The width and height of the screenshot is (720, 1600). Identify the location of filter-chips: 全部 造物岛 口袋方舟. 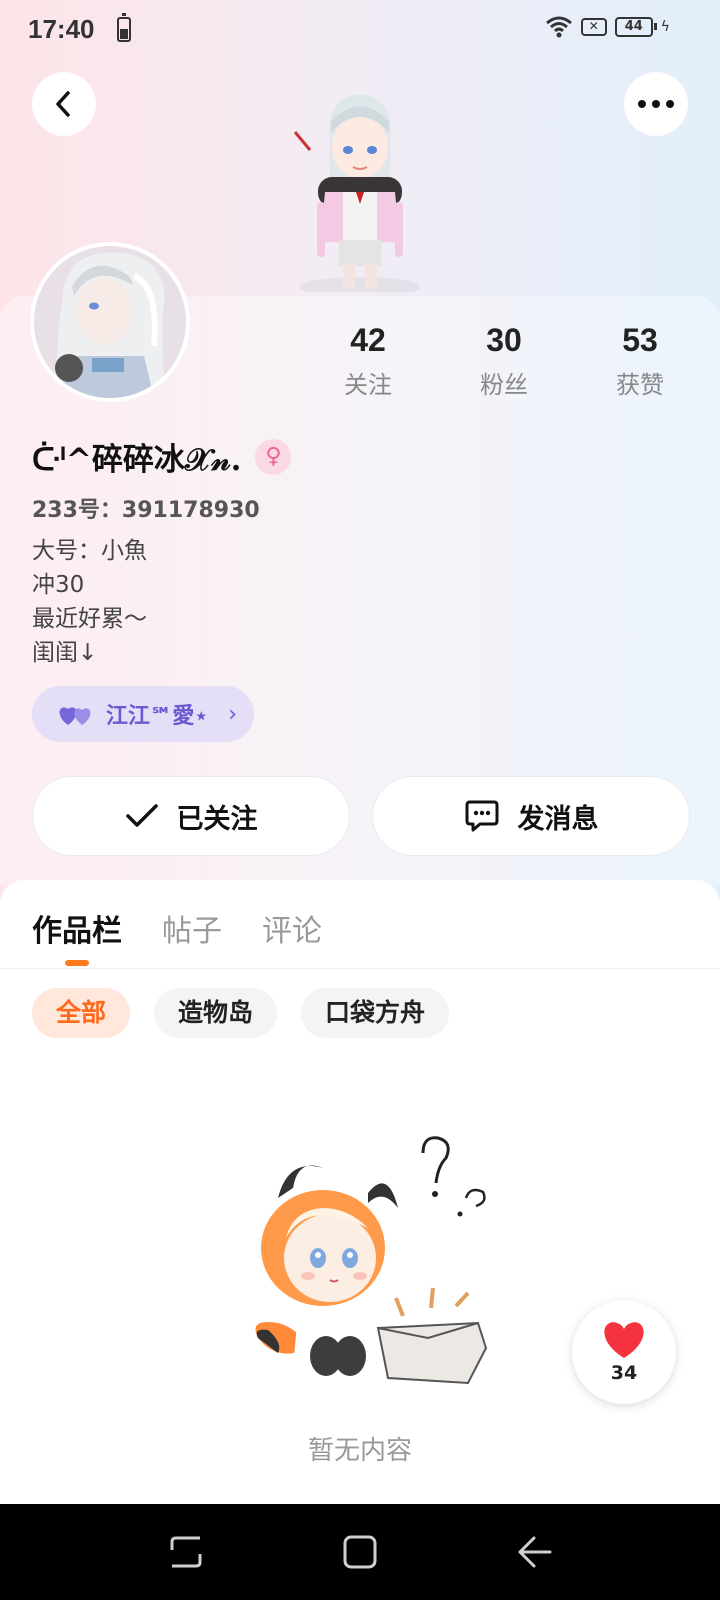
(241, 1013).